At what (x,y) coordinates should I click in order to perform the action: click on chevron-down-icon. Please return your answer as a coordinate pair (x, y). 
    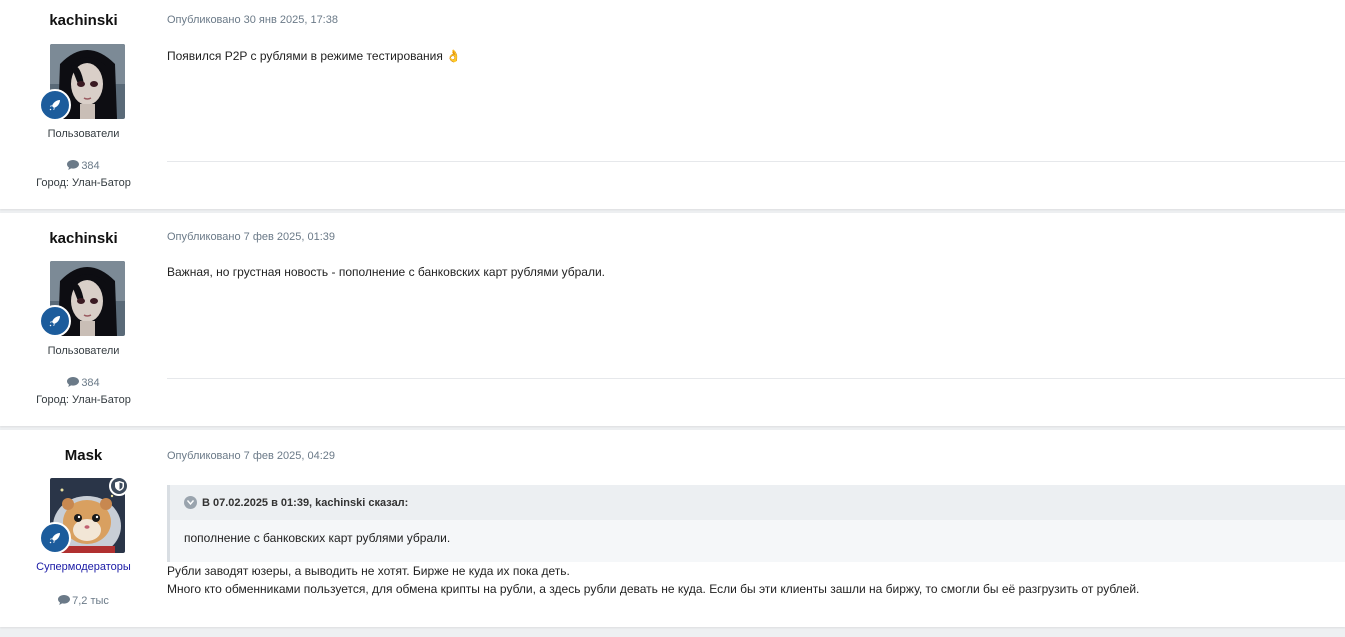
    Looking at the image, I should click on (190, 502).